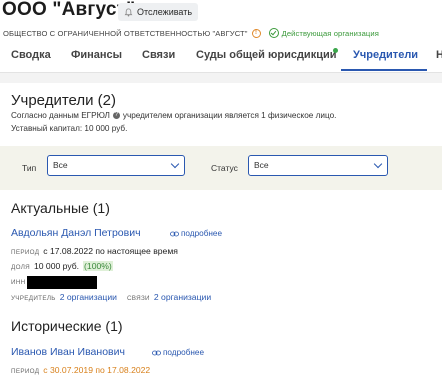 The height and width of the screenshot is (382, 442). What do you see at coordinates (128, 11) in the screenshot?
I see `bell-icon` at bounding box center [128, 11].